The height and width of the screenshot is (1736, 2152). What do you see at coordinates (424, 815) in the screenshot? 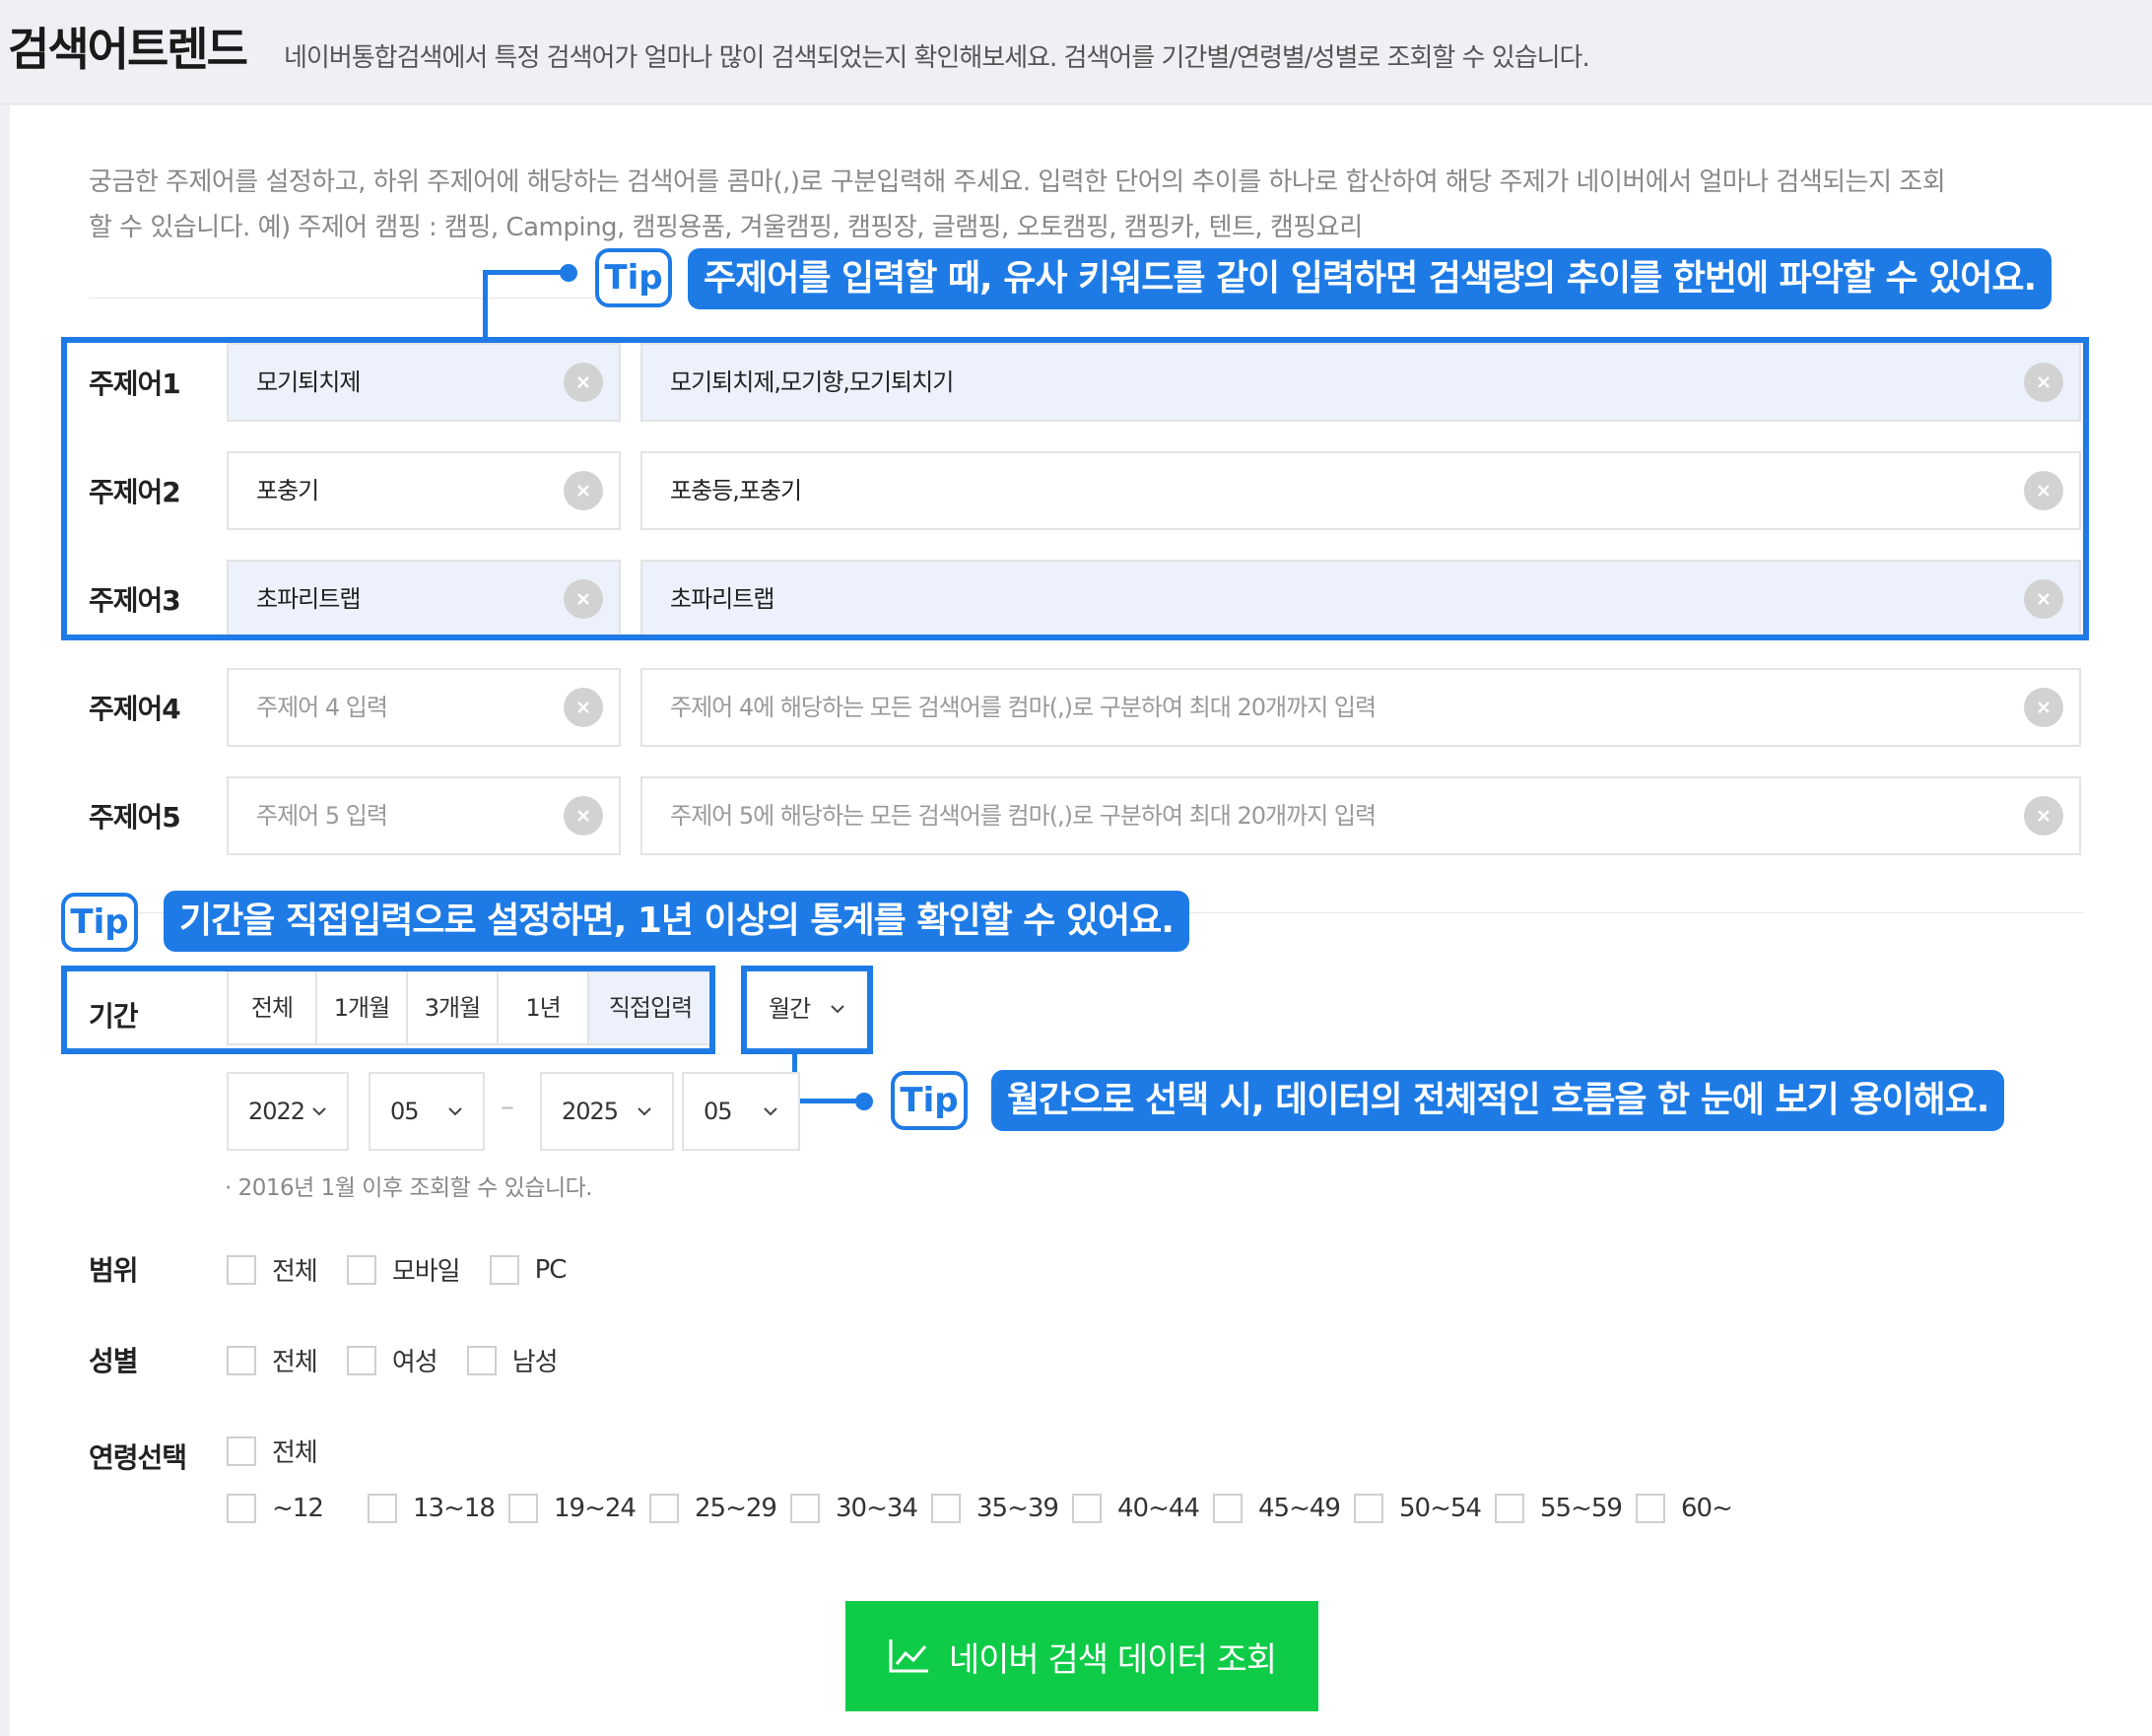
I see `topic-input: 주제어 5 입력` at bounding box center [424, 815].